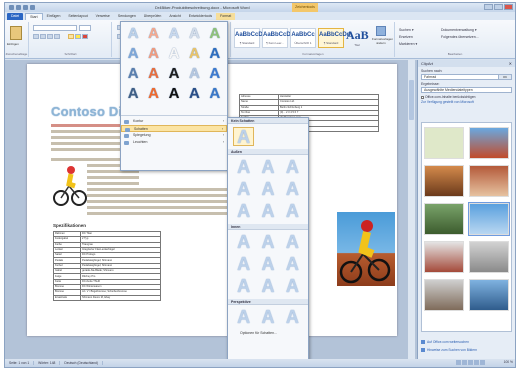 This screenshot has height=371, width=519. Describe the element at coordinates (250, 38) in the screenshot. I see `style-standard: AaBbCcDd ¶ Standard` at that location.